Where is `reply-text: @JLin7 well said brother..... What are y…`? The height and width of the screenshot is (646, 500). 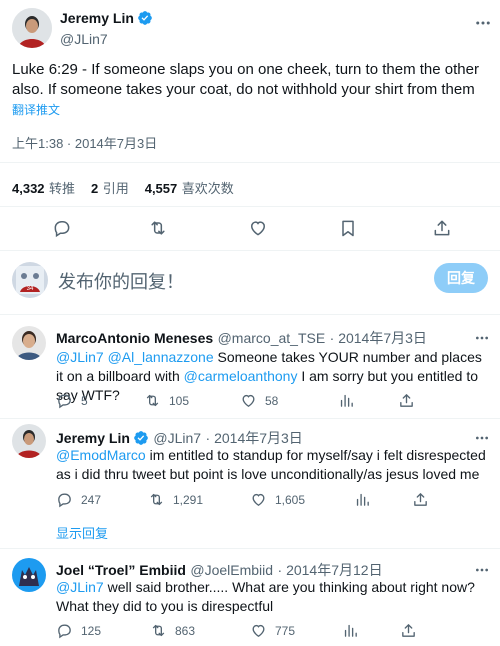
reply-text: @JLin7 well said brother..... What are y… is located at coordinates (271, 597).